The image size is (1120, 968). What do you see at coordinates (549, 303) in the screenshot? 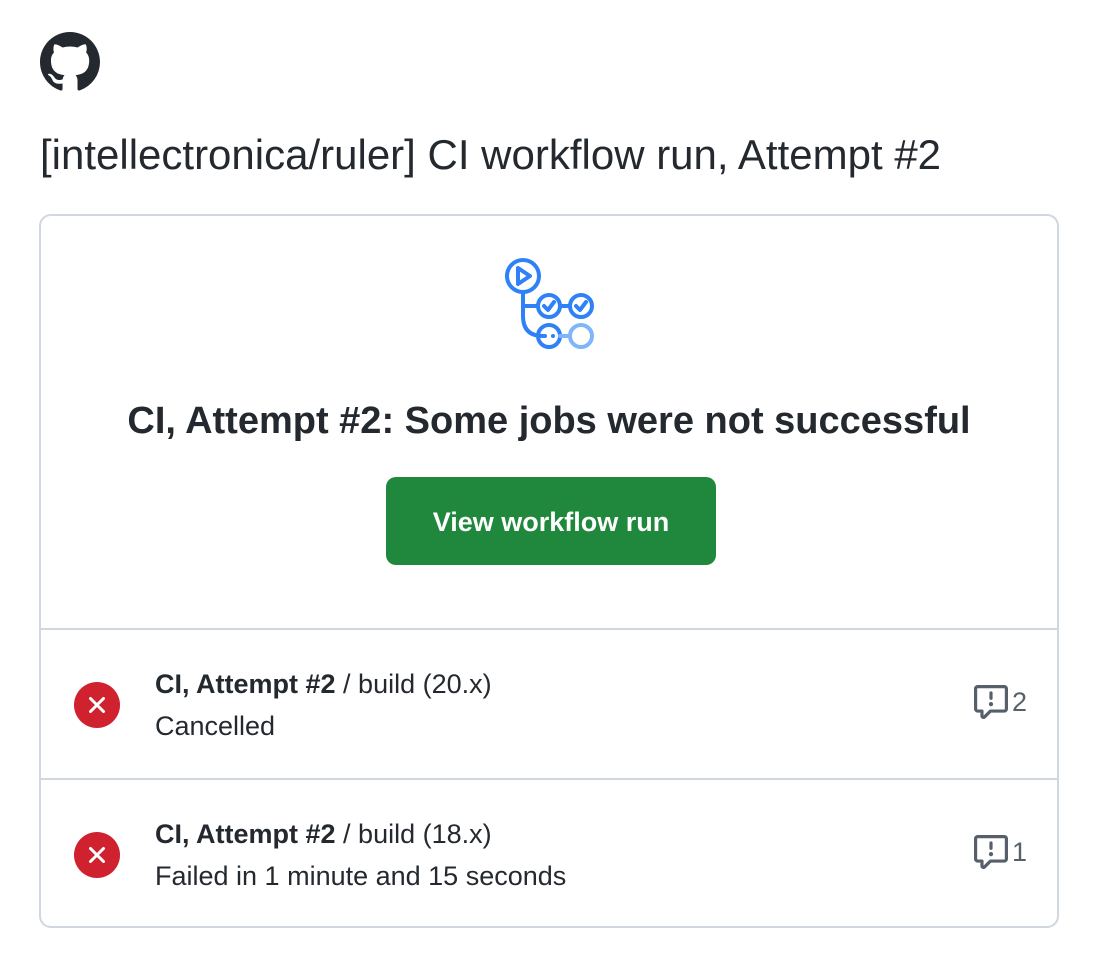
I see `github-actions-workflow-icon` at bounding box center [549, 303].